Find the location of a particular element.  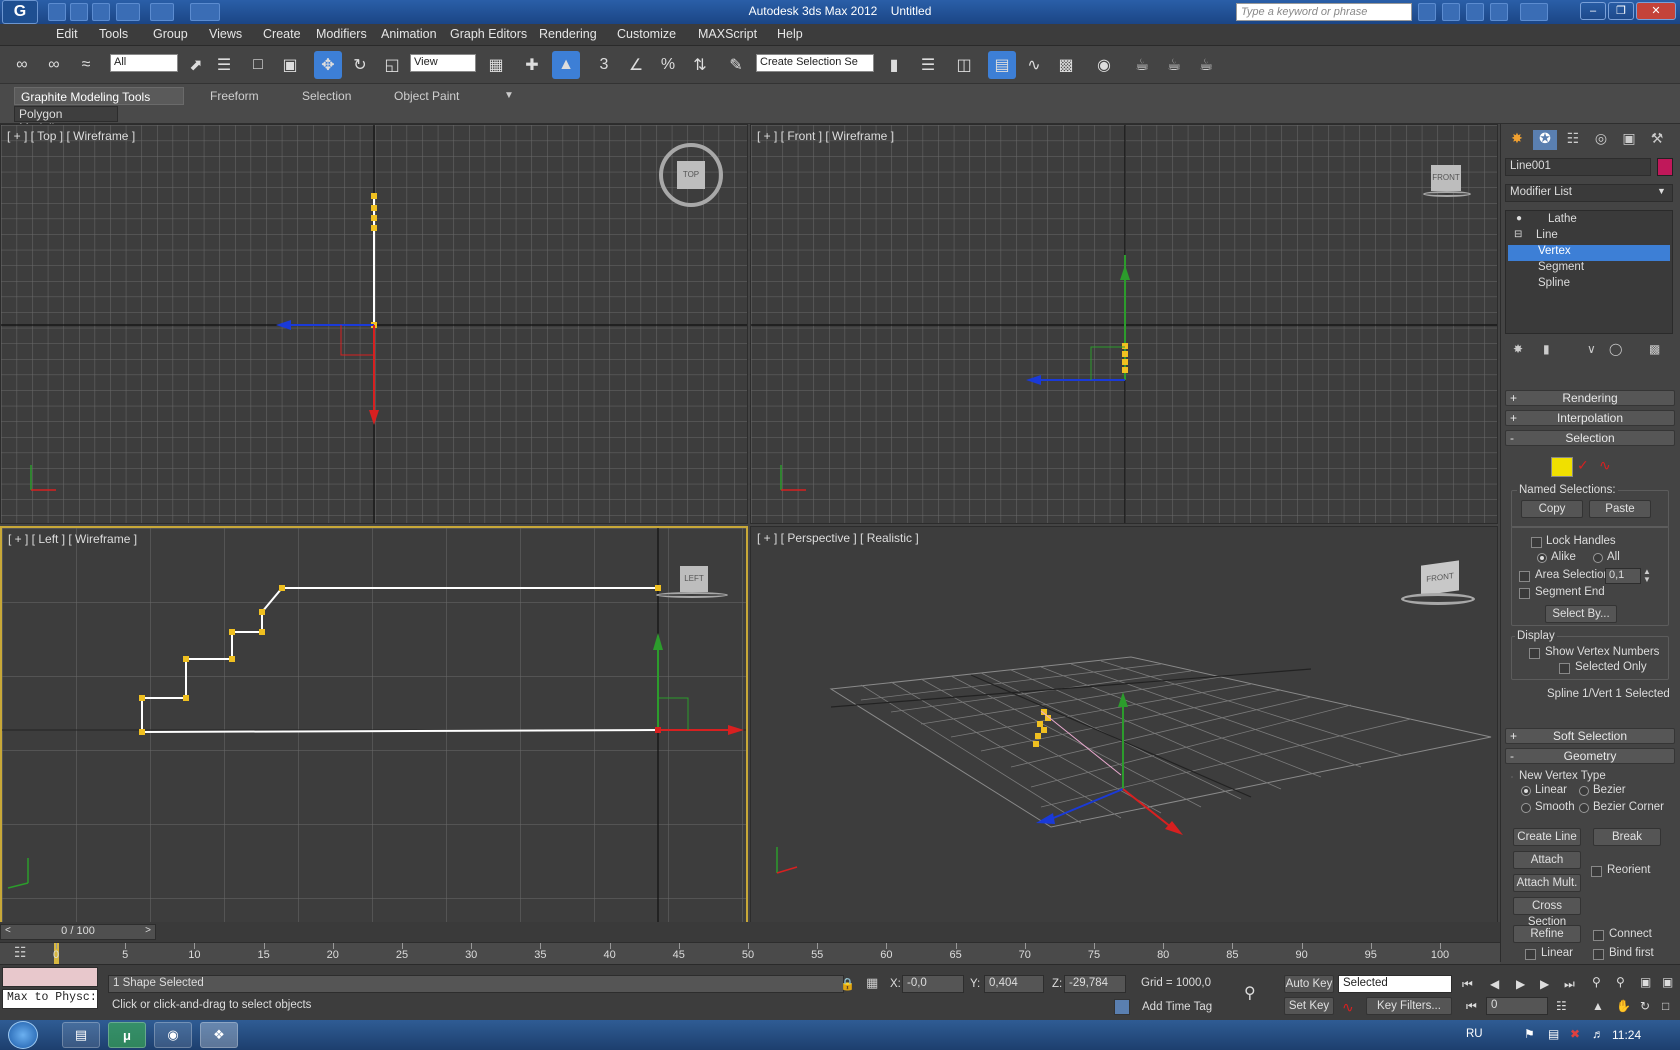

segment-end-checkbox is located at coordinates (1524, 593).